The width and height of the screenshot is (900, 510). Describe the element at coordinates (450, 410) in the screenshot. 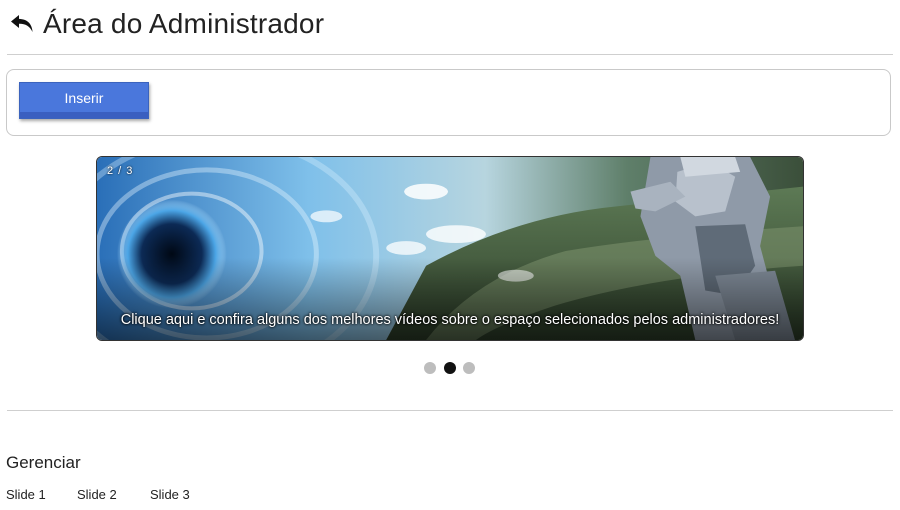

I see `divider-bottom` at that location.